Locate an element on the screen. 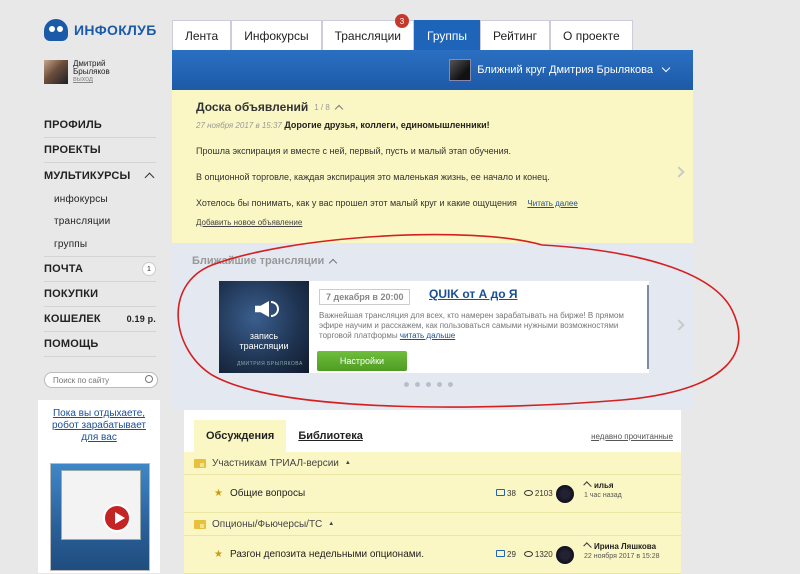  last-post-info: Ирина Ляшкова 22 ноября 2017 в 15:28 is located at coordinates (621, 551).